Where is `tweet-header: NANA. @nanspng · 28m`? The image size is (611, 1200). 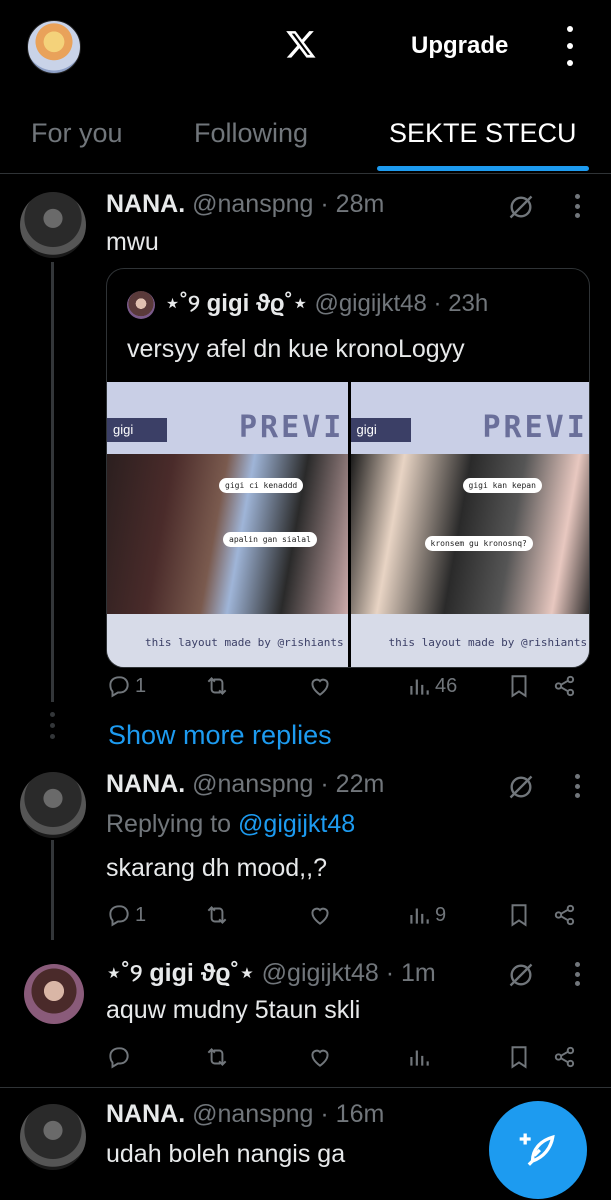 tweet-header: NANA. @nanspng · 28m is located at coordinates (245, 204).